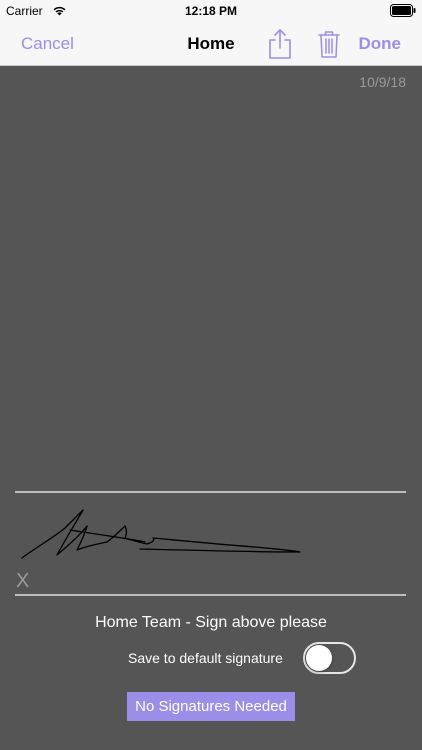  Describe the element at coordinates (319, 658) in the screenshot. I see `toggle-knob` at that location.